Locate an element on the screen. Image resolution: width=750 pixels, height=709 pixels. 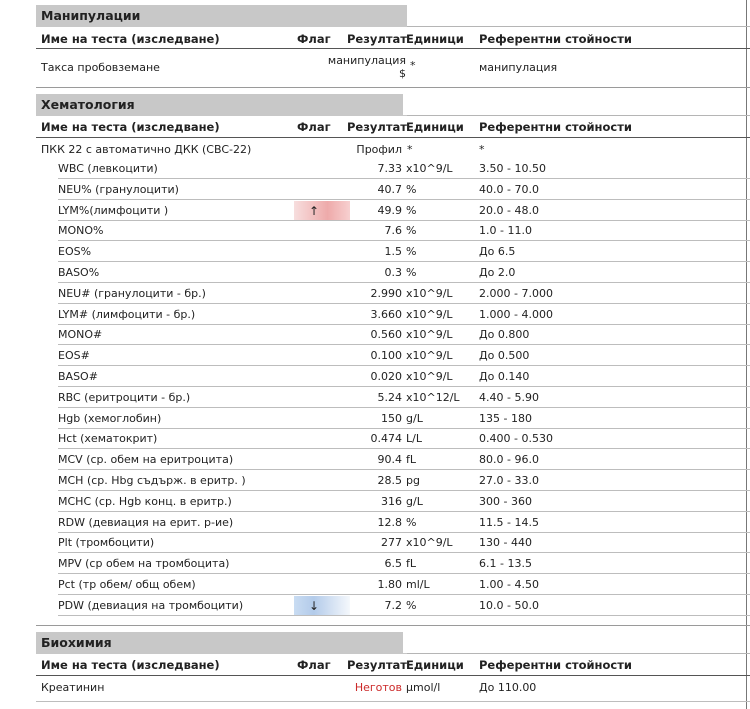
flag-low-arrow-icon: ↓ is located at coordinates (322, 605).